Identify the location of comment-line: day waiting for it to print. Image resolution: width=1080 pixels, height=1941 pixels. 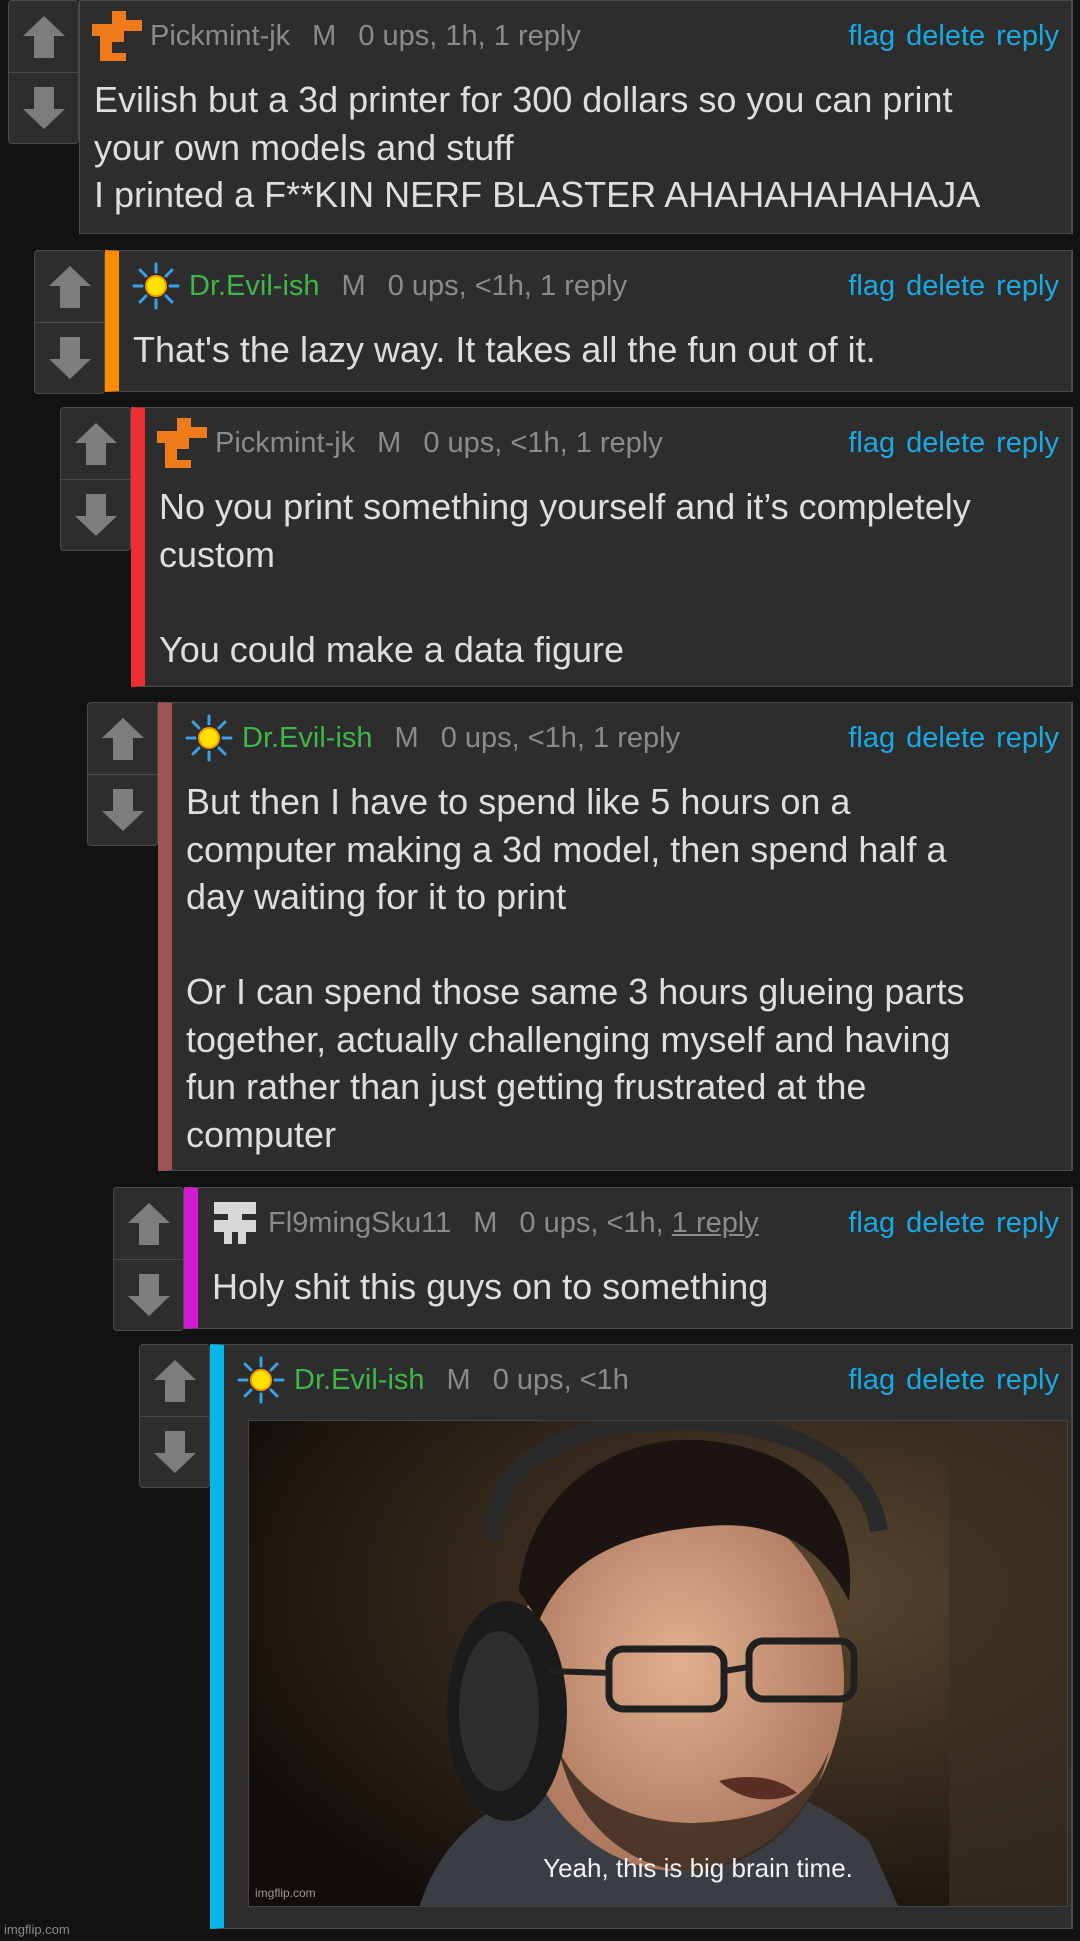
(376, 896).